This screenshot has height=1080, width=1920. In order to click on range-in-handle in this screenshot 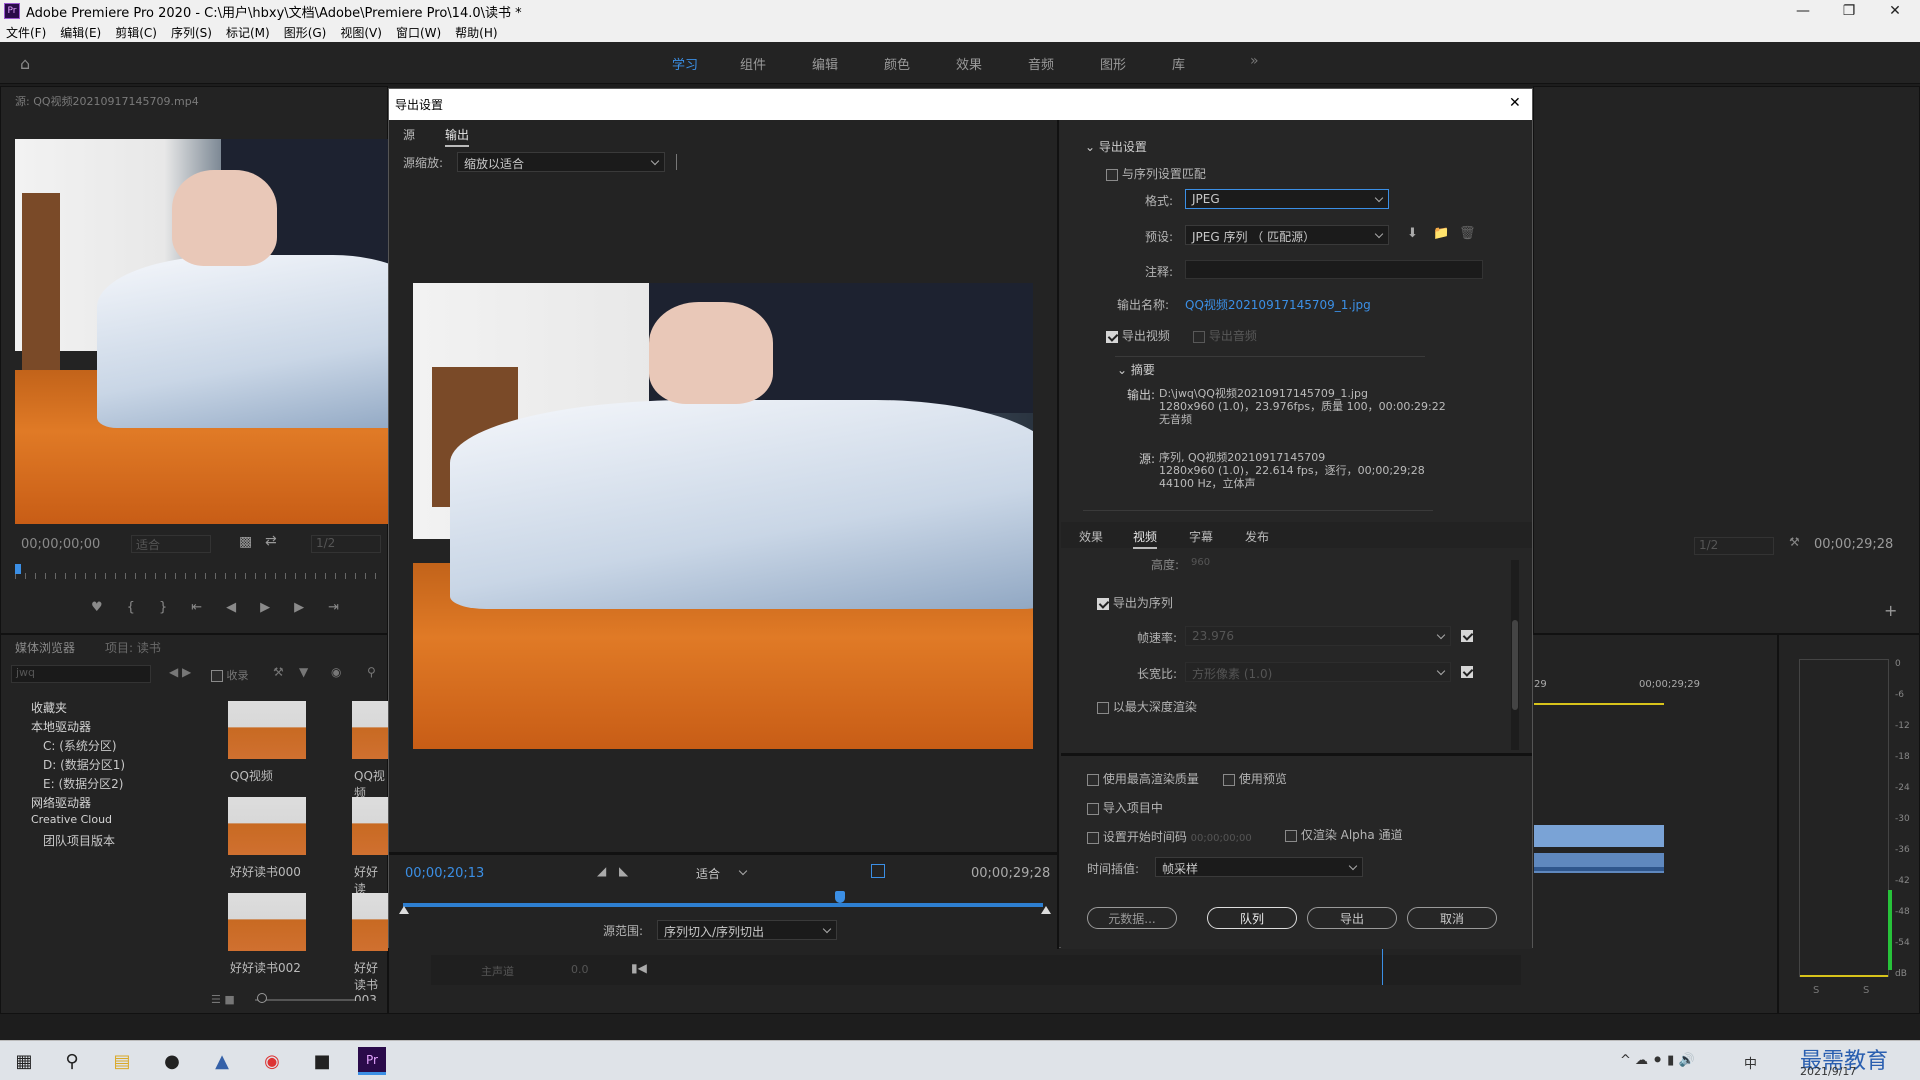, I will do `click(404, 910)`.